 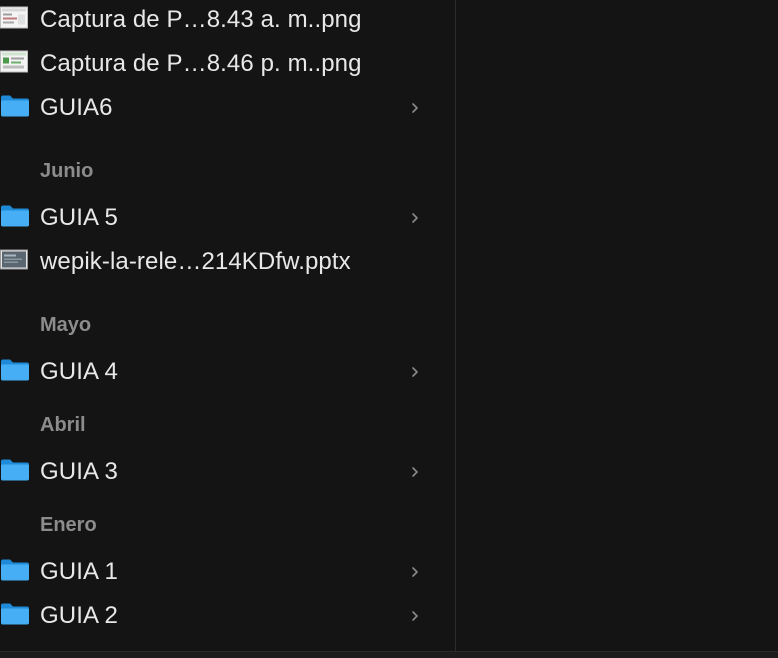 What do you see at coordinates (79, 471) in the screenshot?
I see `folder-name: GUIA 3` at bounding box center [79, 471].